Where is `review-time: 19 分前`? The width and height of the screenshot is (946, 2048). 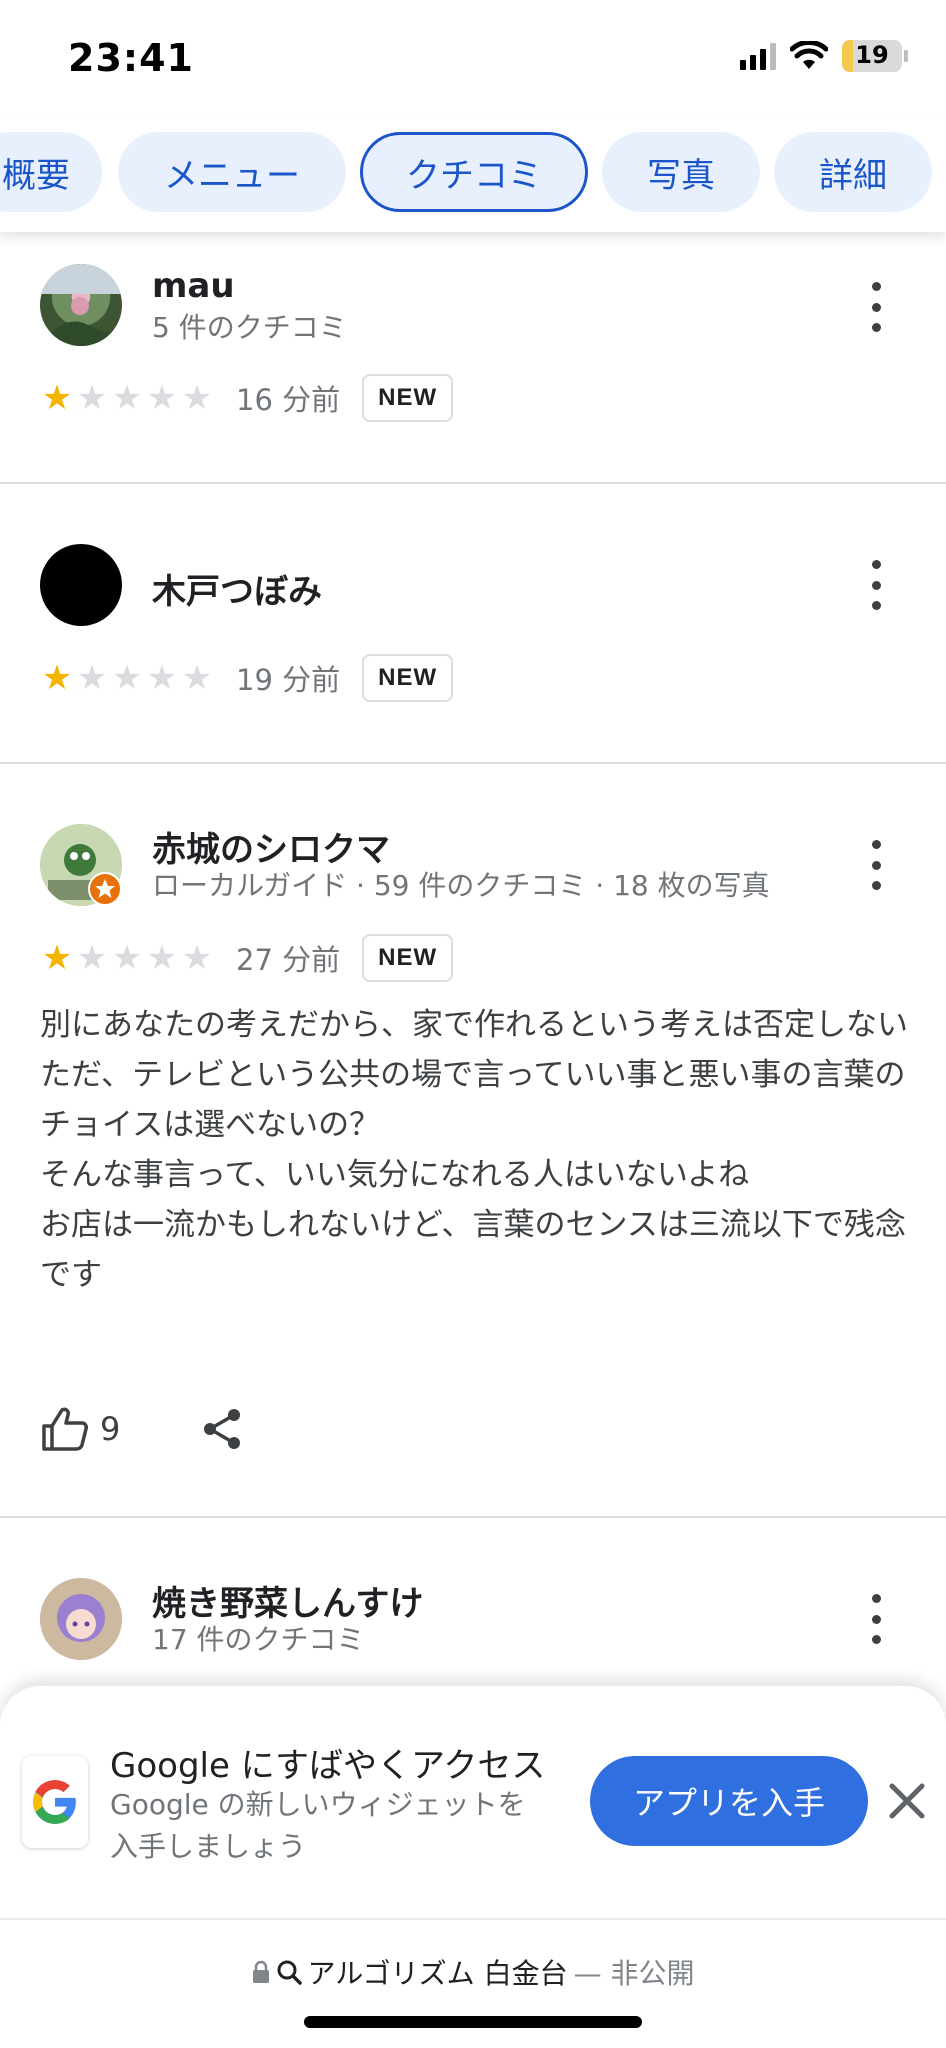 review-time: 19 分前 is located at coordinates (288, 680).